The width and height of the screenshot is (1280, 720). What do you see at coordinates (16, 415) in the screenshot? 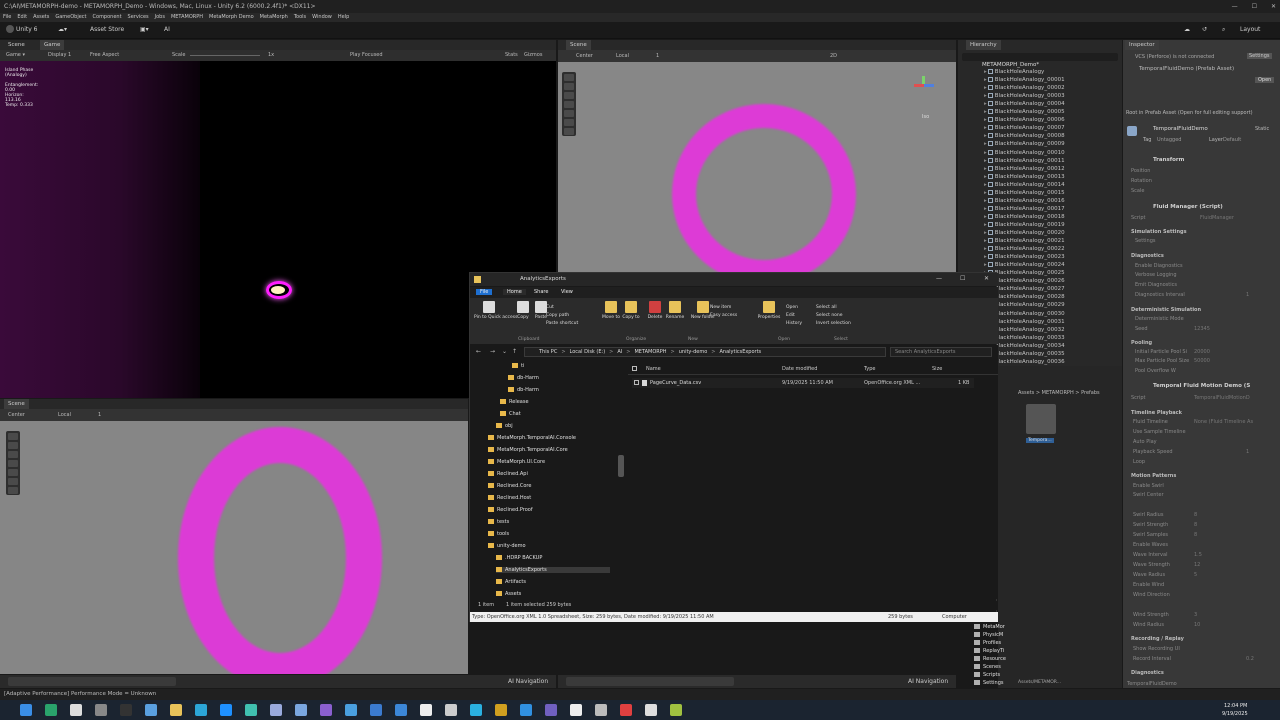
I see `center-dropdown: Center` at bounding box center [16, 415].